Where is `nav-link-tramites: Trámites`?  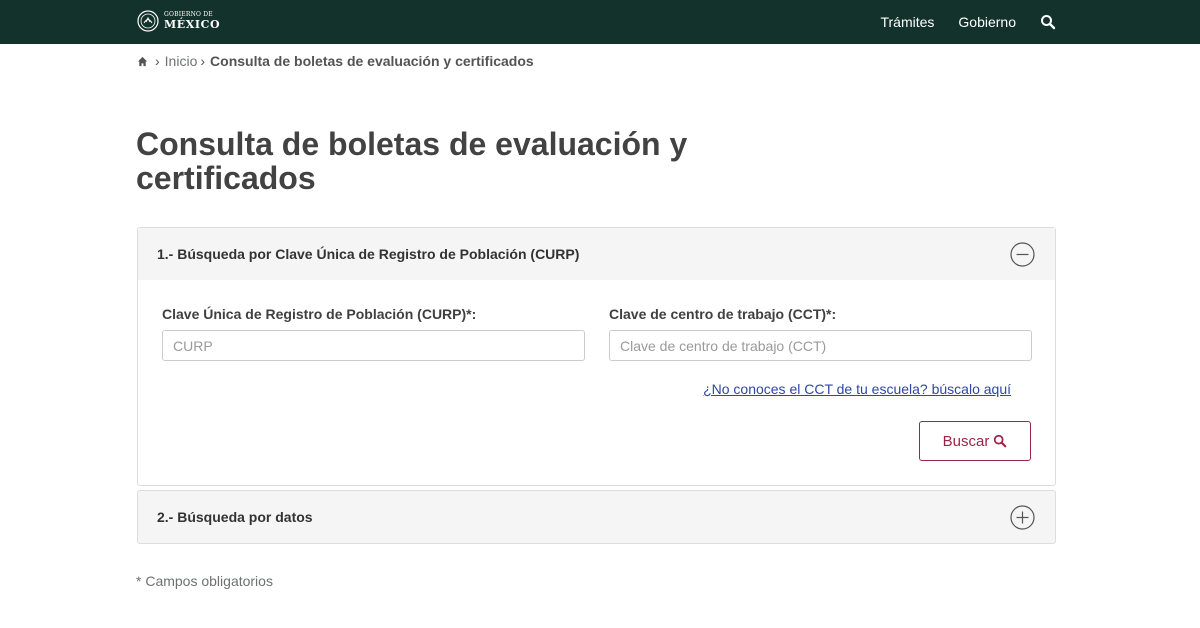
nav-link-tramites: Trámites is located at coordinates (907, 22).